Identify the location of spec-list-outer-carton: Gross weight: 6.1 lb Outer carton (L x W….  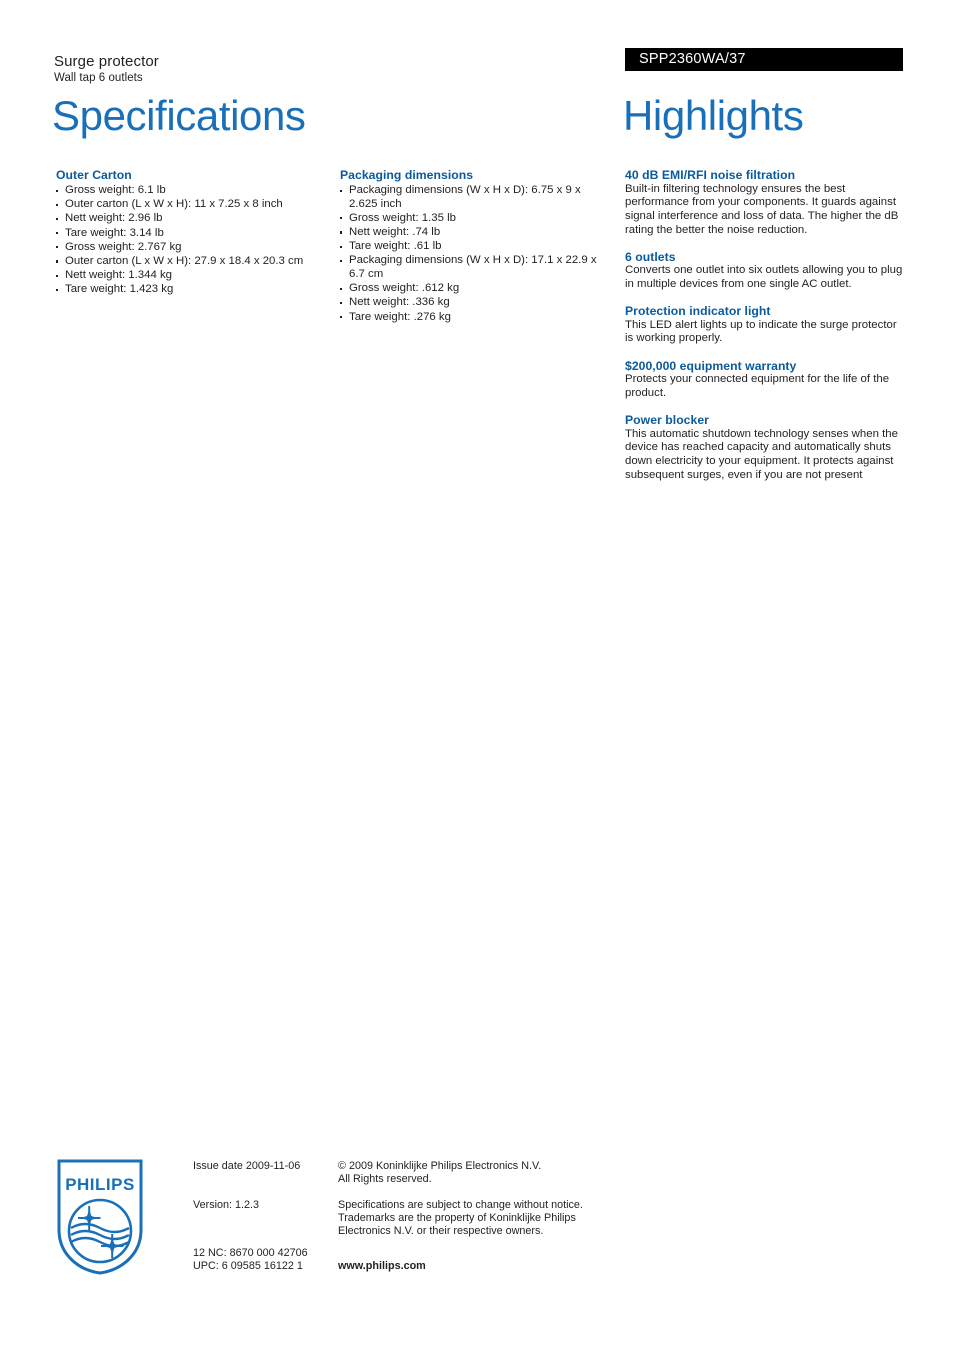
(192, 240).